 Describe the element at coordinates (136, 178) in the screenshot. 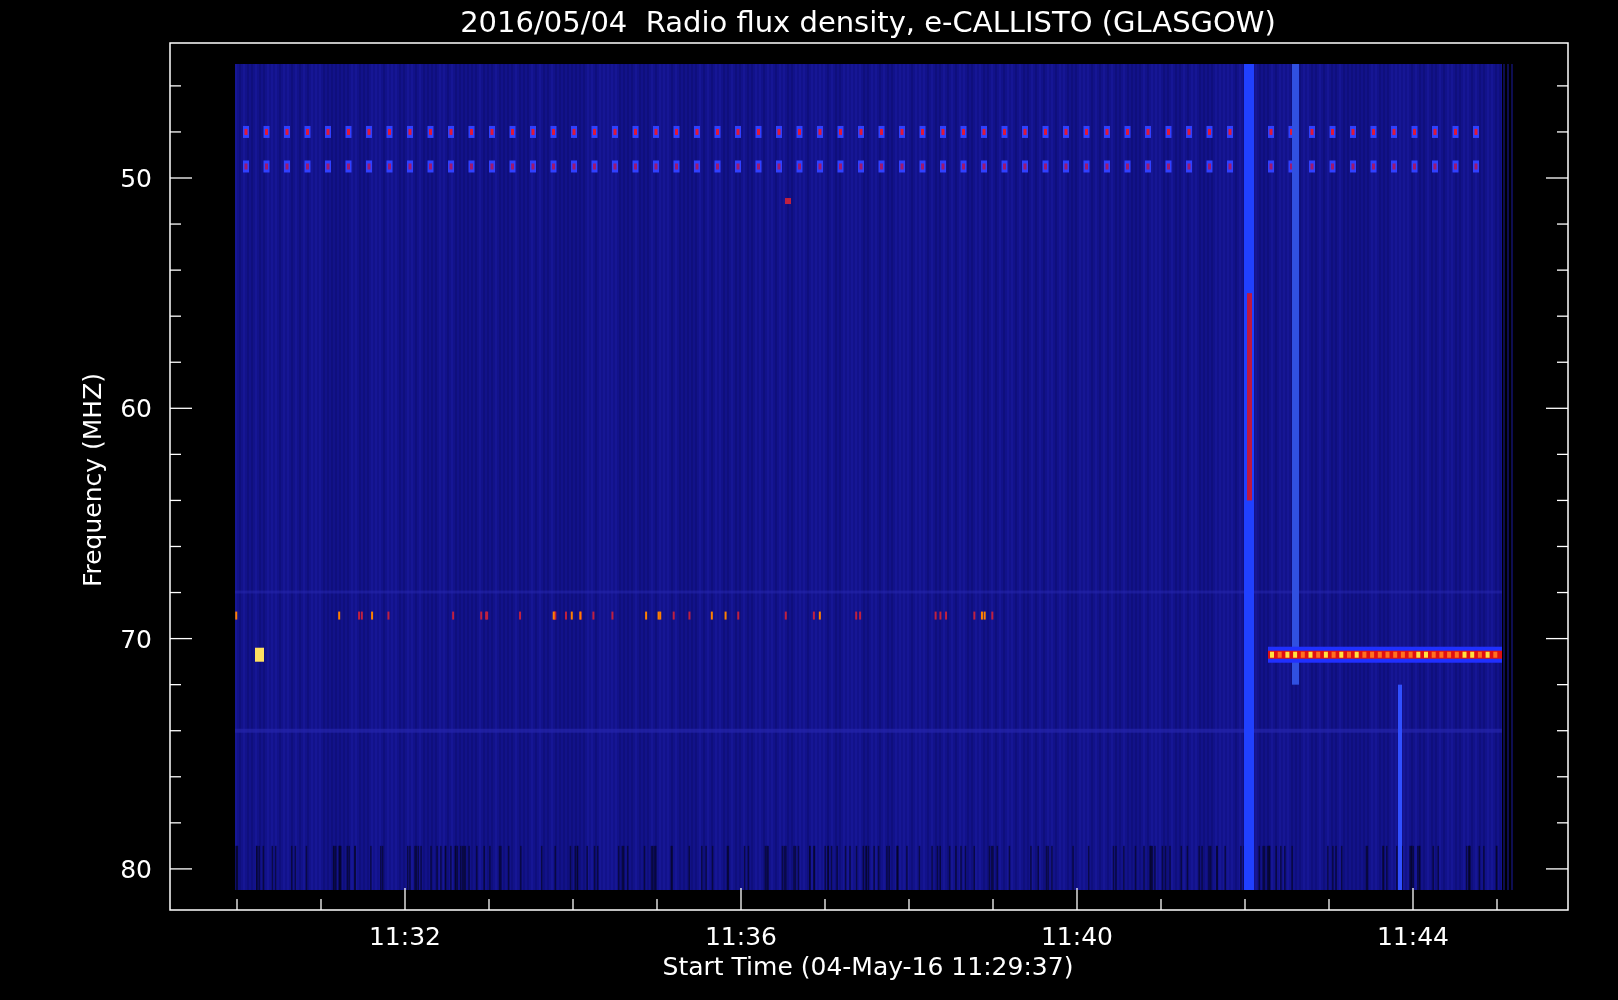

I see `tick-label: 50` at that location.